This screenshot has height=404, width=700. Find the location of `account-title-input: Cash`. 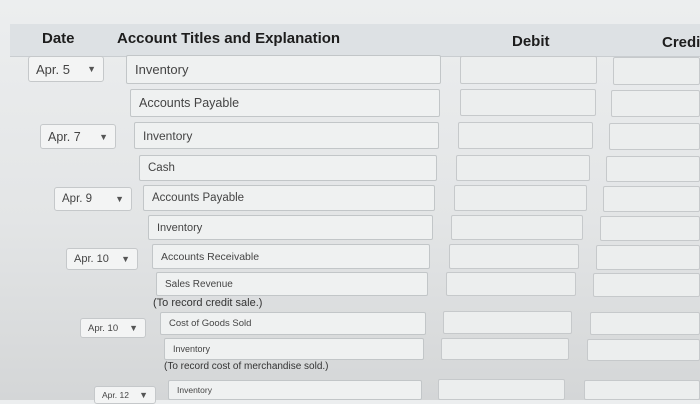

account-title-input: Cash is located at coordinates (288, 168).